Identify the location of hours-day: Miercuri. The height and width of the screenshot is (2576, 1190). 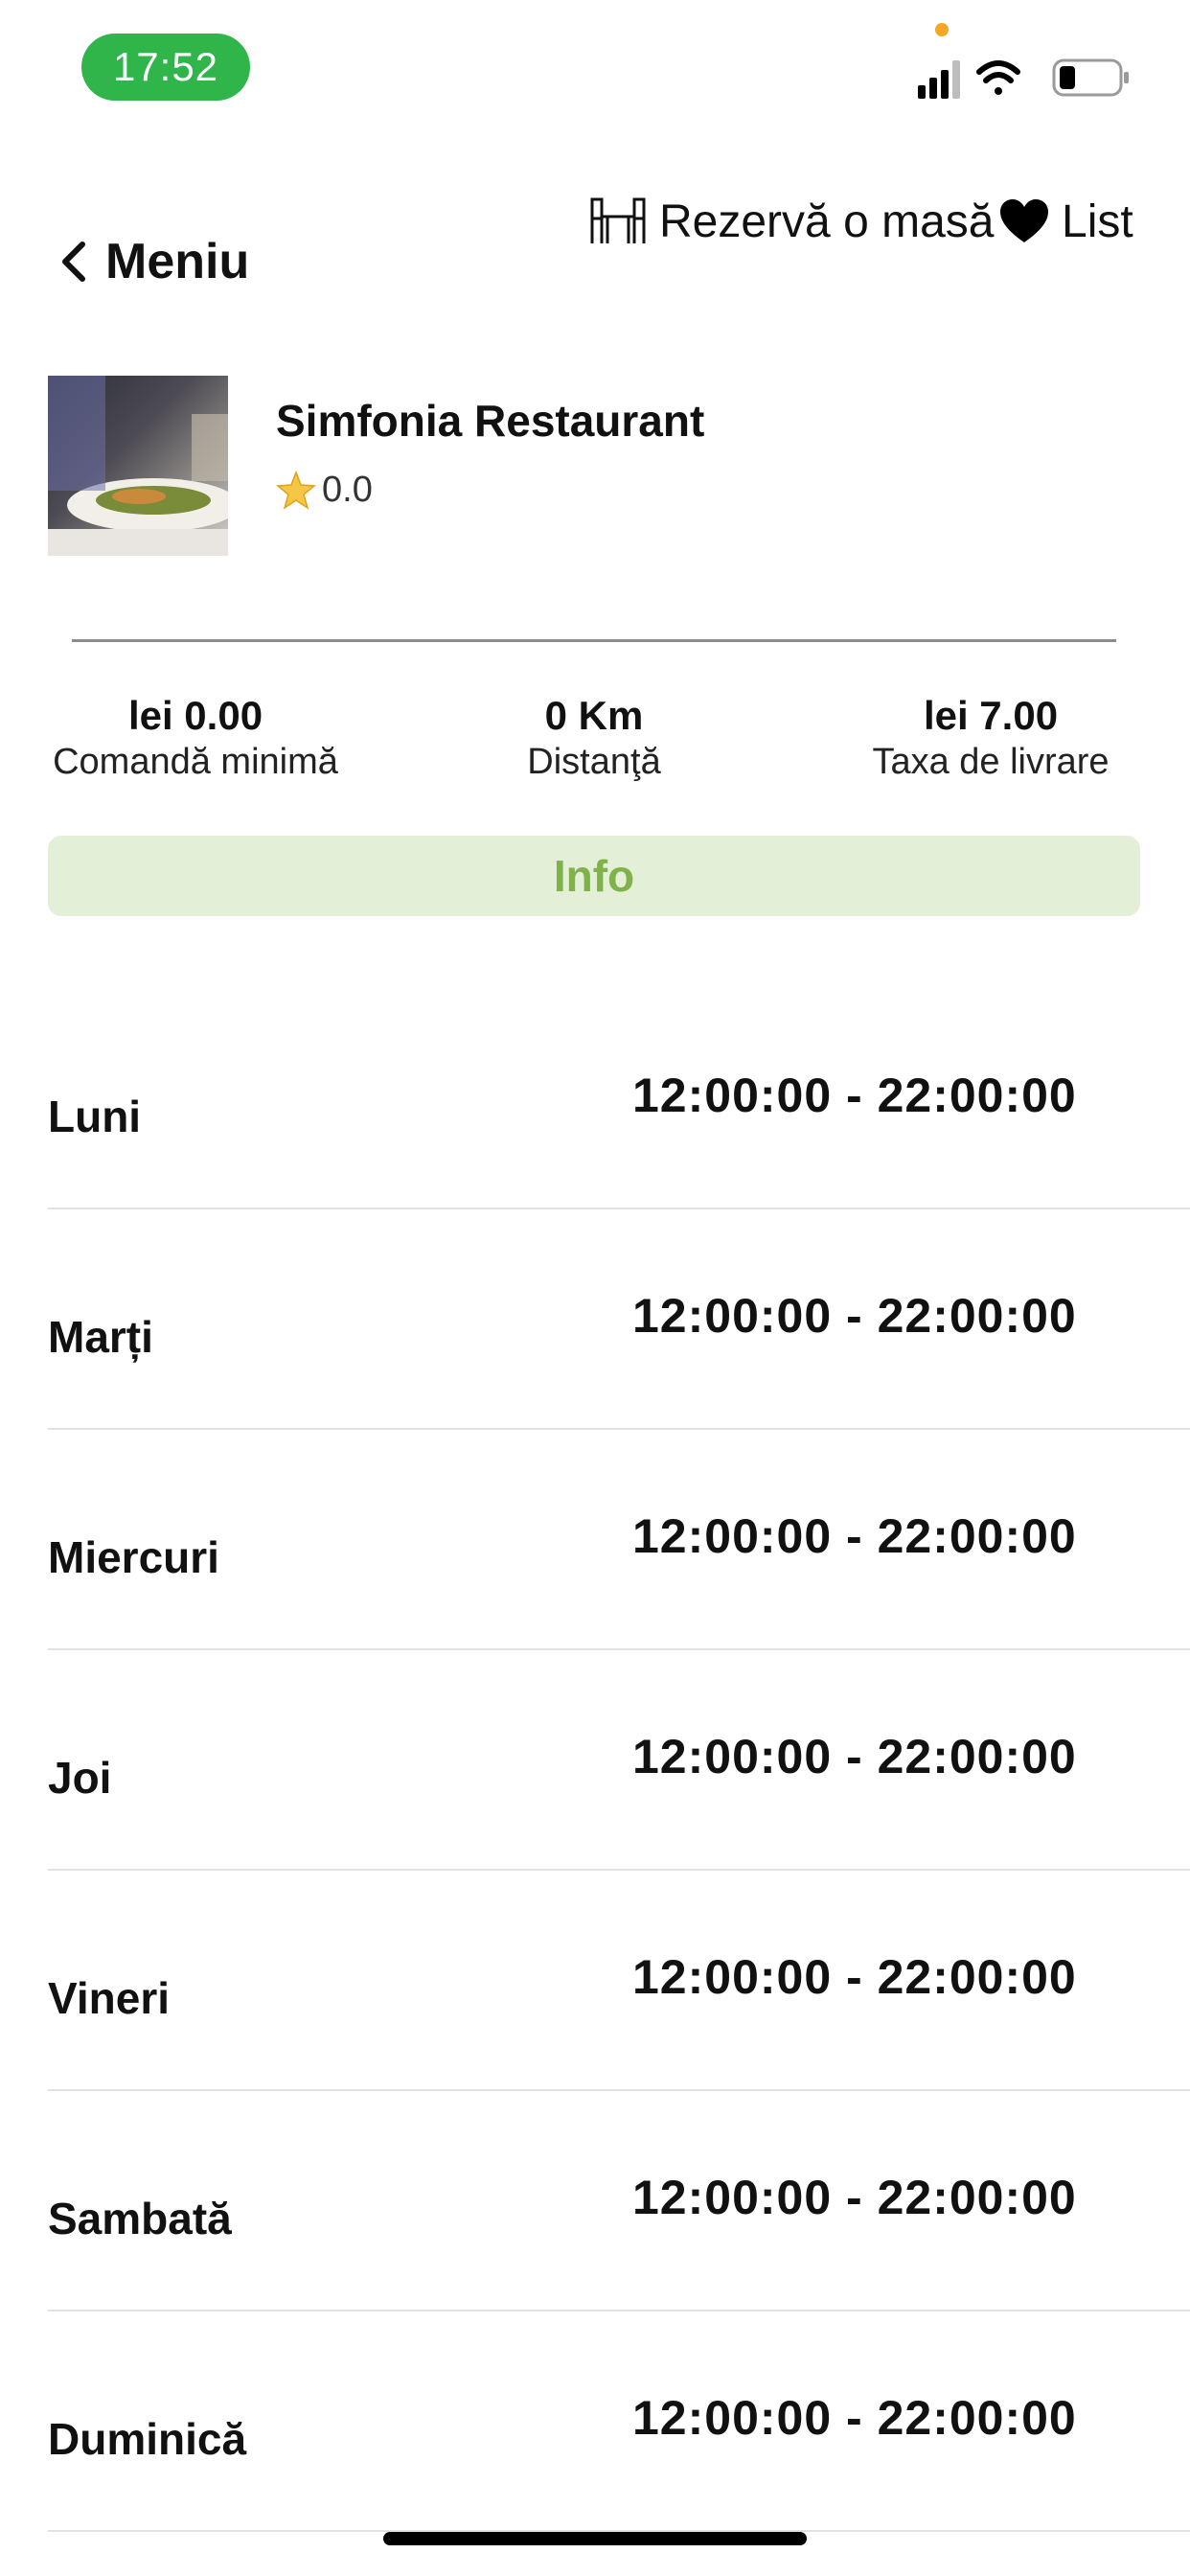
(133, 1557).